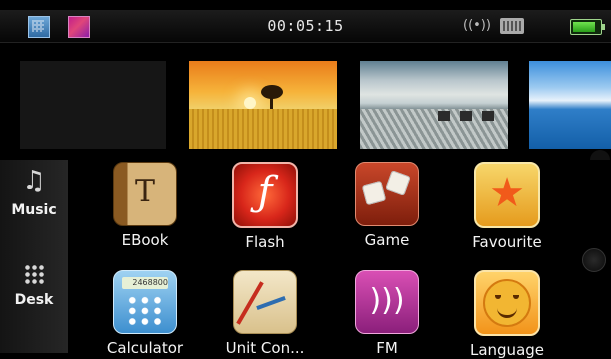 Image resolution: width=611 pixels, height=359 pixels. I want to click on app-flash: ƒ Flash, so click(265, 206).